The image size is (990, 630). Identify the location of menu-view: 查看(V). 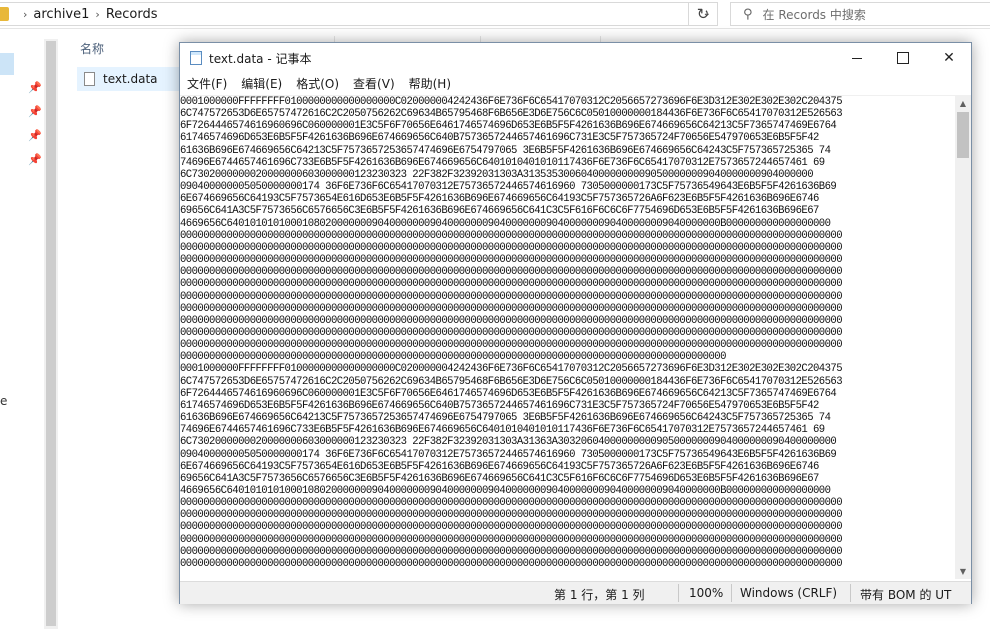
(374, 83).